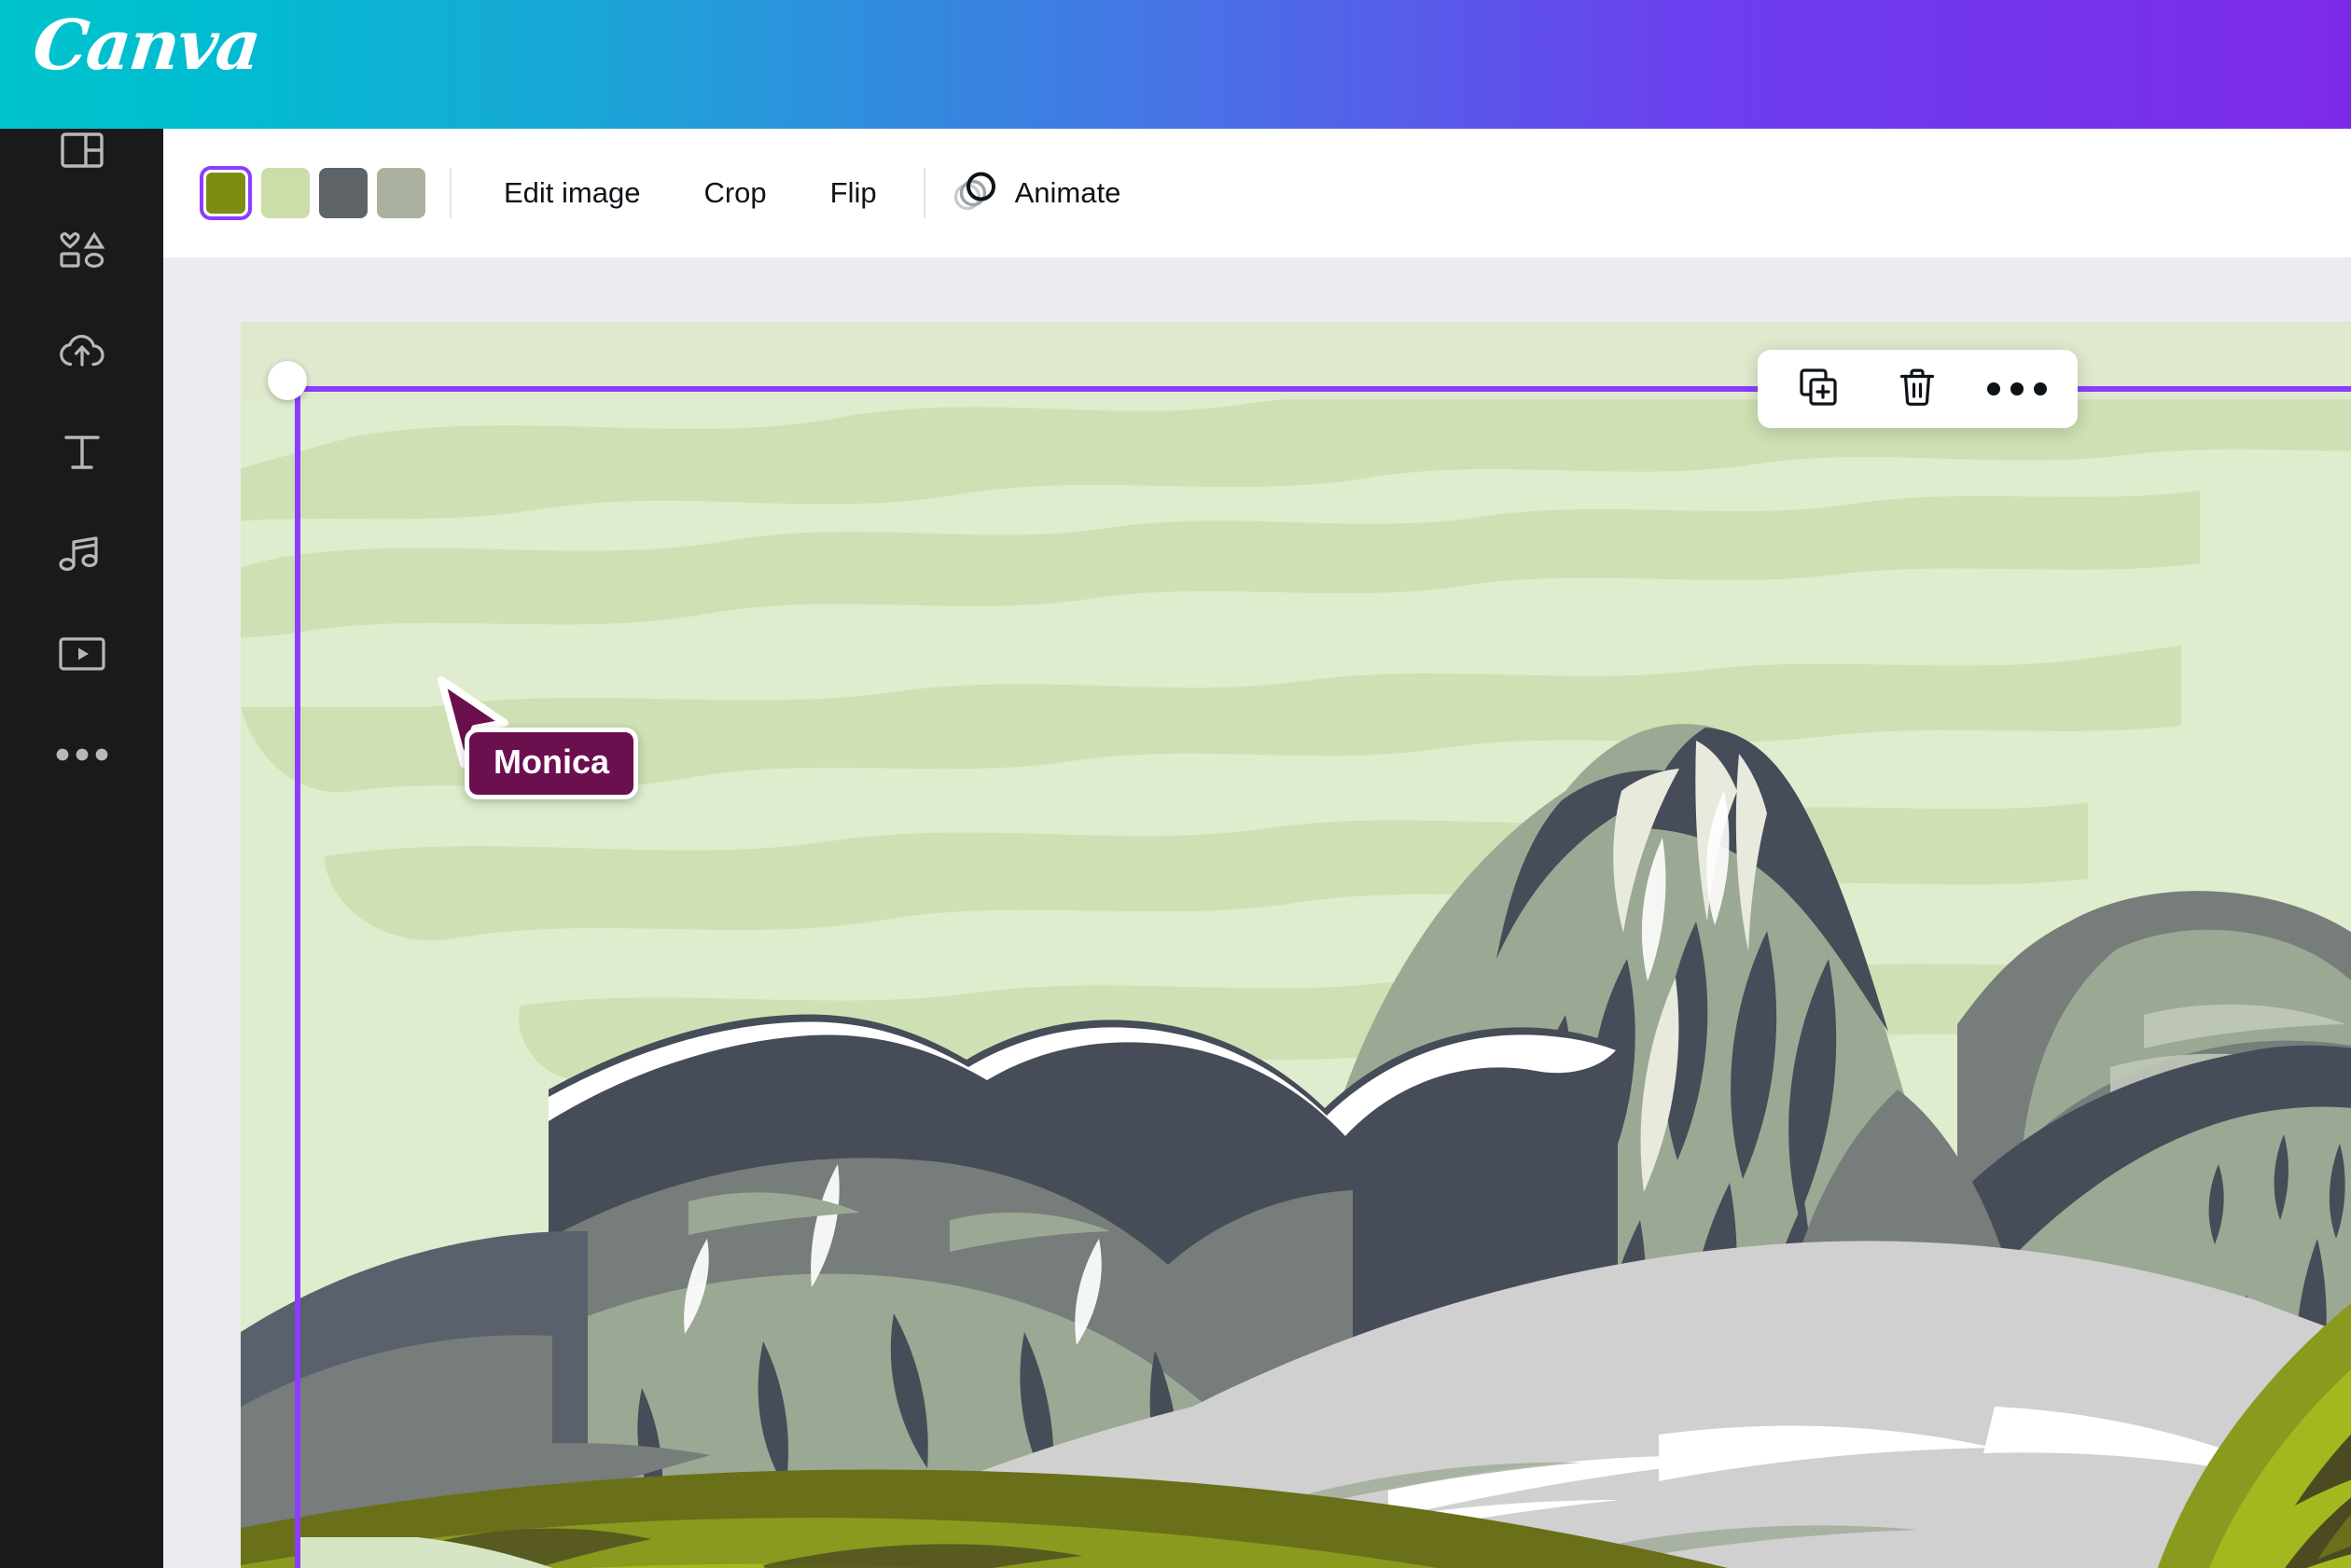 The image size is (2351, 1568). I want to click on animate-label: Animate, so click(1067, 192).